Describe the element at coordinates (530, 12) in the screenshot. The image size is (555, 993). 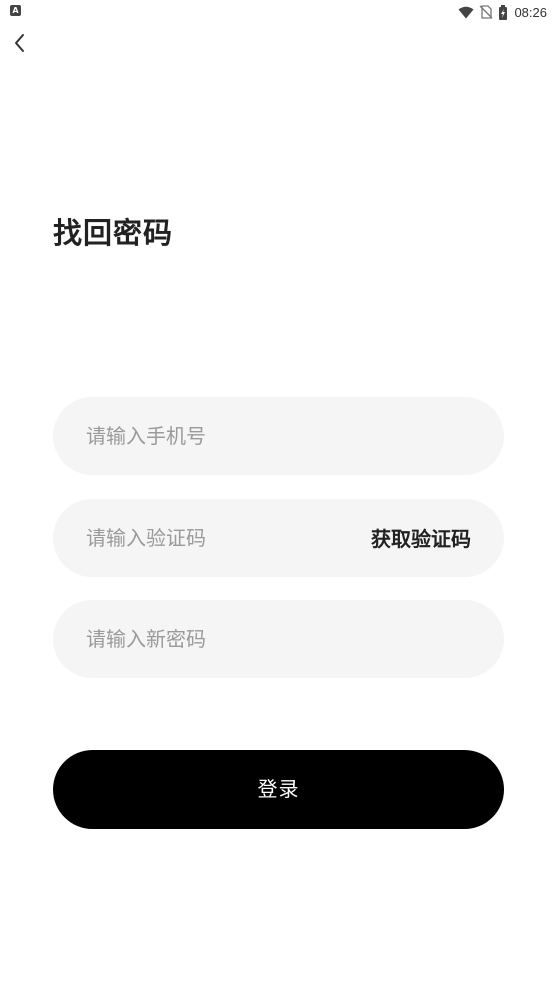
I see `status-time: 08:26` at that location.